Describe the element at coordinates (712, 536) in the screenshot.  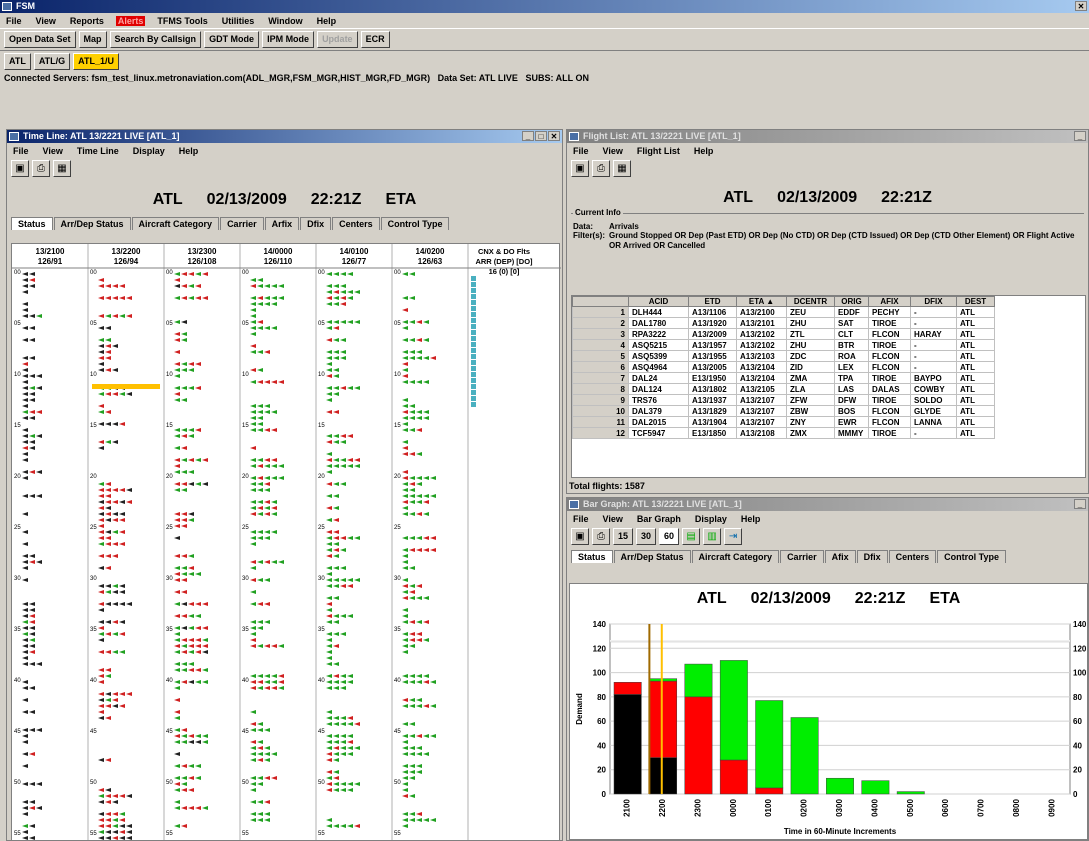
I see `bar-chart-icon: ▥` at that location.